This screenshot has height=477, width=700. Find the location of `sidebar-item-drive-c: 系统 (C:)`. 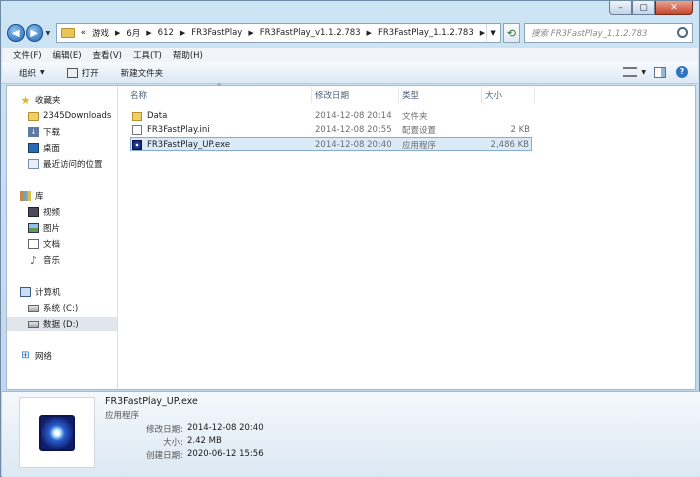

sidebar-item-drive-c: 系统 (C:) is located at coordinates (62, 308).